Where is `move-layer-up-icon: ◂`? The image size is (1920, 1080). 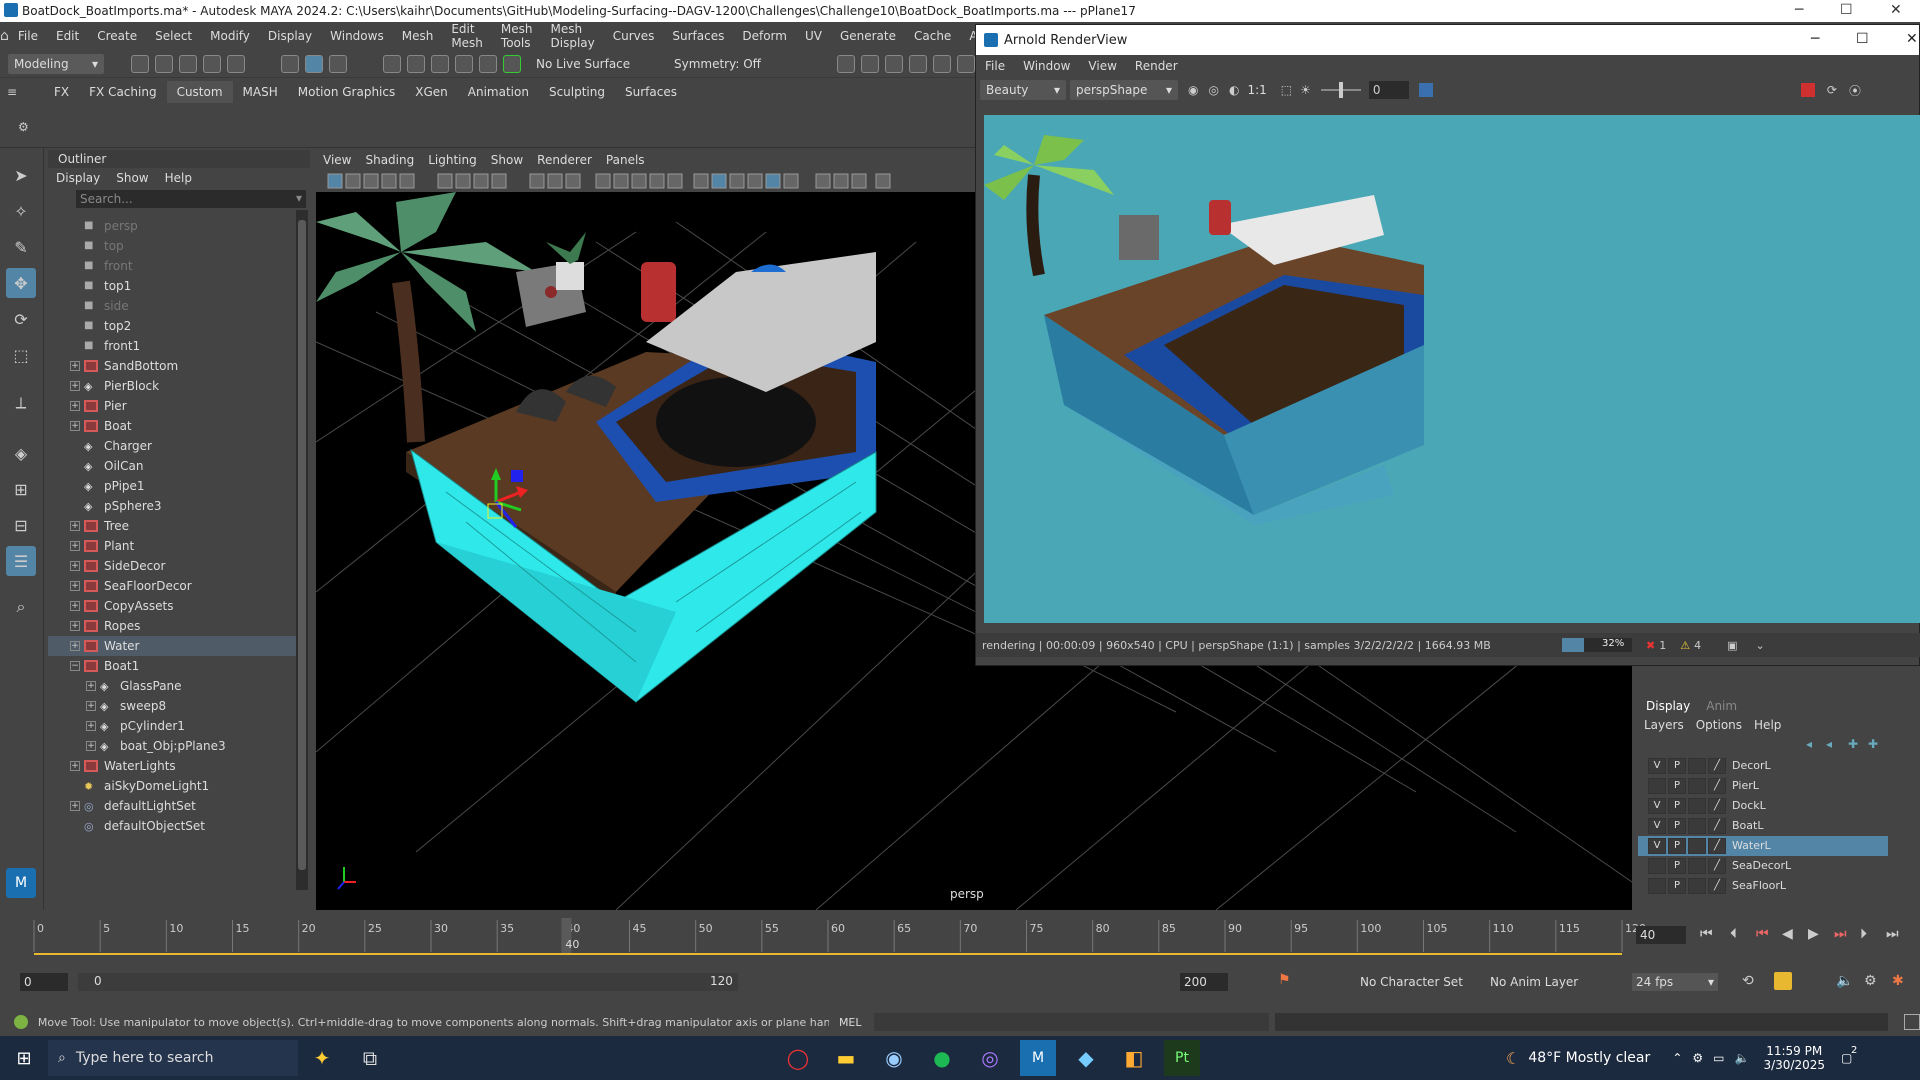 move-layer-up-icon: ◂ is located at coordinates (1809, 744).